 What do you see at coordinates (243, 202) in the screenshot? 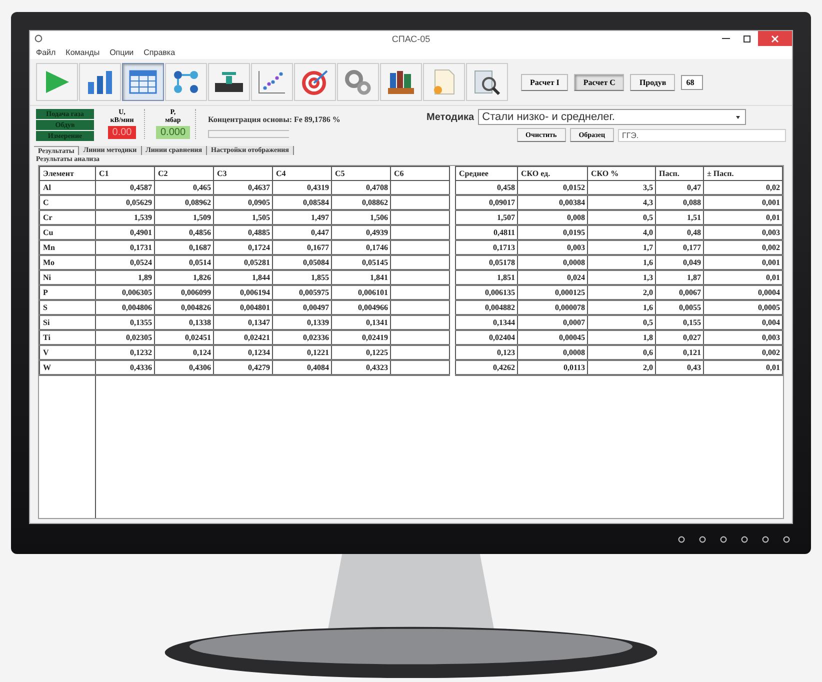
I see `table-cell: 0,0905` at bounding box center [243, 202].